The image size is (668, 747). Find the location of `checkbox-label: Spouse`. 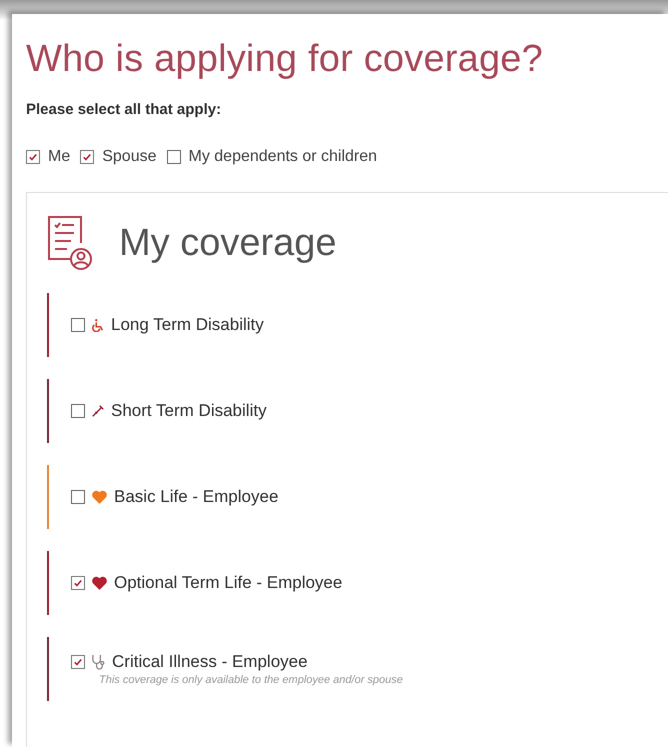

checkbox-label: Spouse is located at coordinates (129, 157).